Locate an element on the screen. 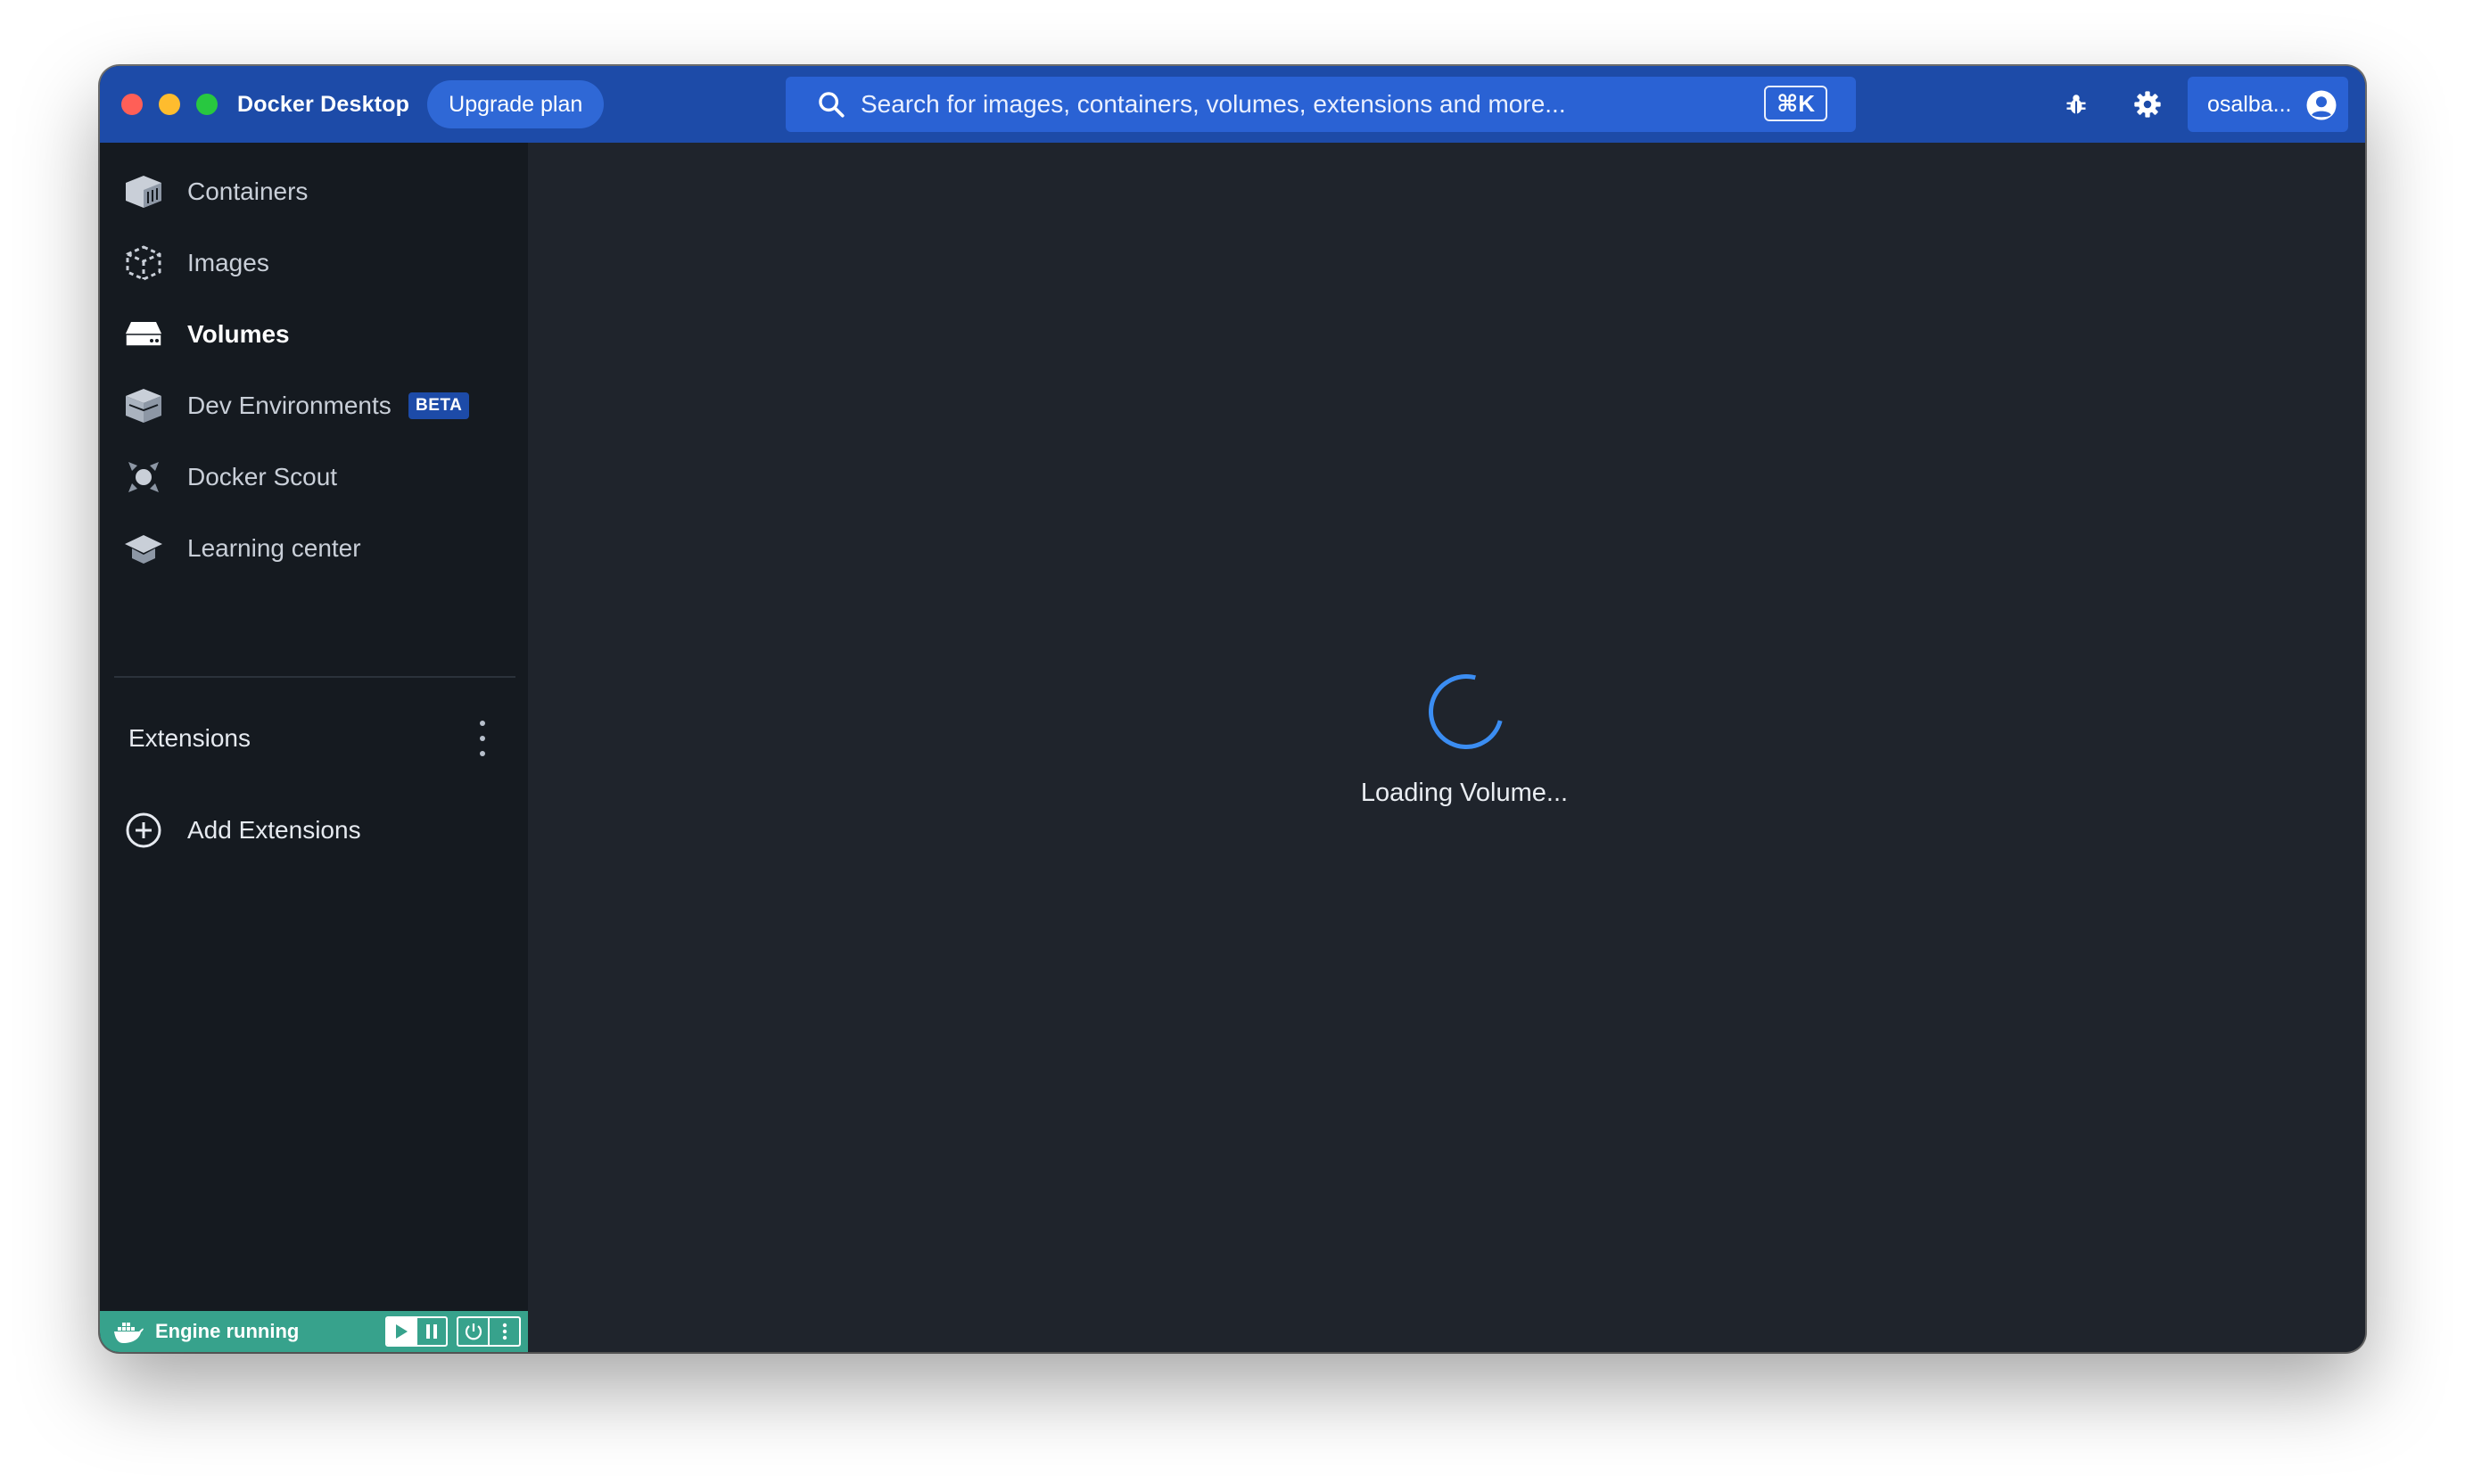 The width and height of the screenshot is (2465, 1484). engine-power-controls is located at coordinates (489, 1331).